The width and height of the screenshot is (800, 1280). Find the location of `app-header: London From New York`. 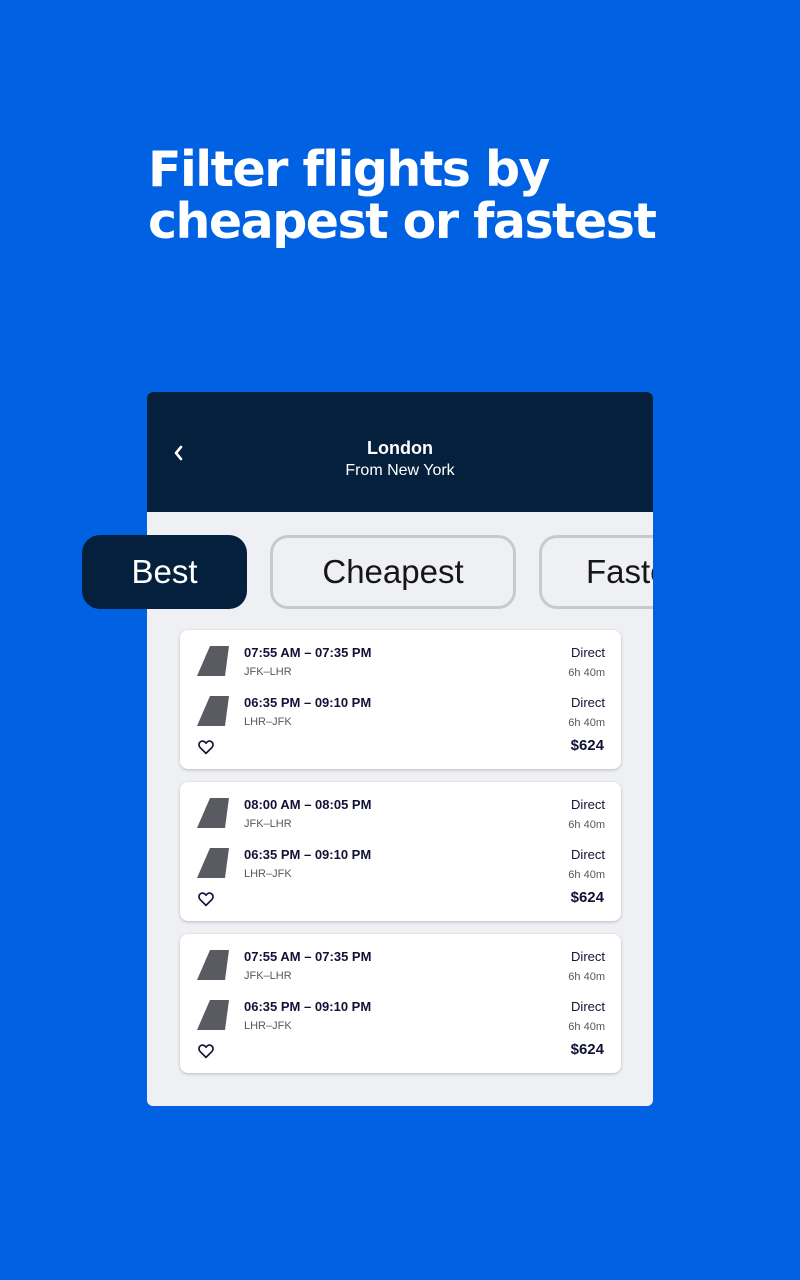

app-header: London From New York is located at coordinates (400, 452).